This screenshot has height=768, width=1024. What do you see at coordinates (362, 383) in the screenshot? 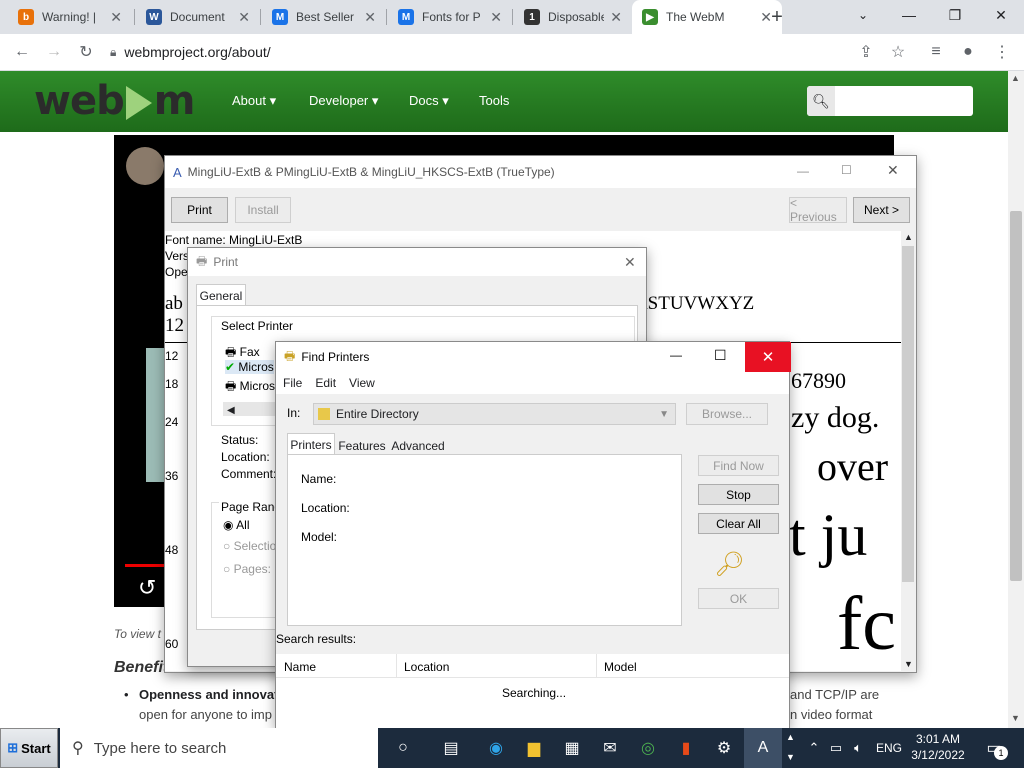
I see `menu-view: View` at bounding box center [362, 383].